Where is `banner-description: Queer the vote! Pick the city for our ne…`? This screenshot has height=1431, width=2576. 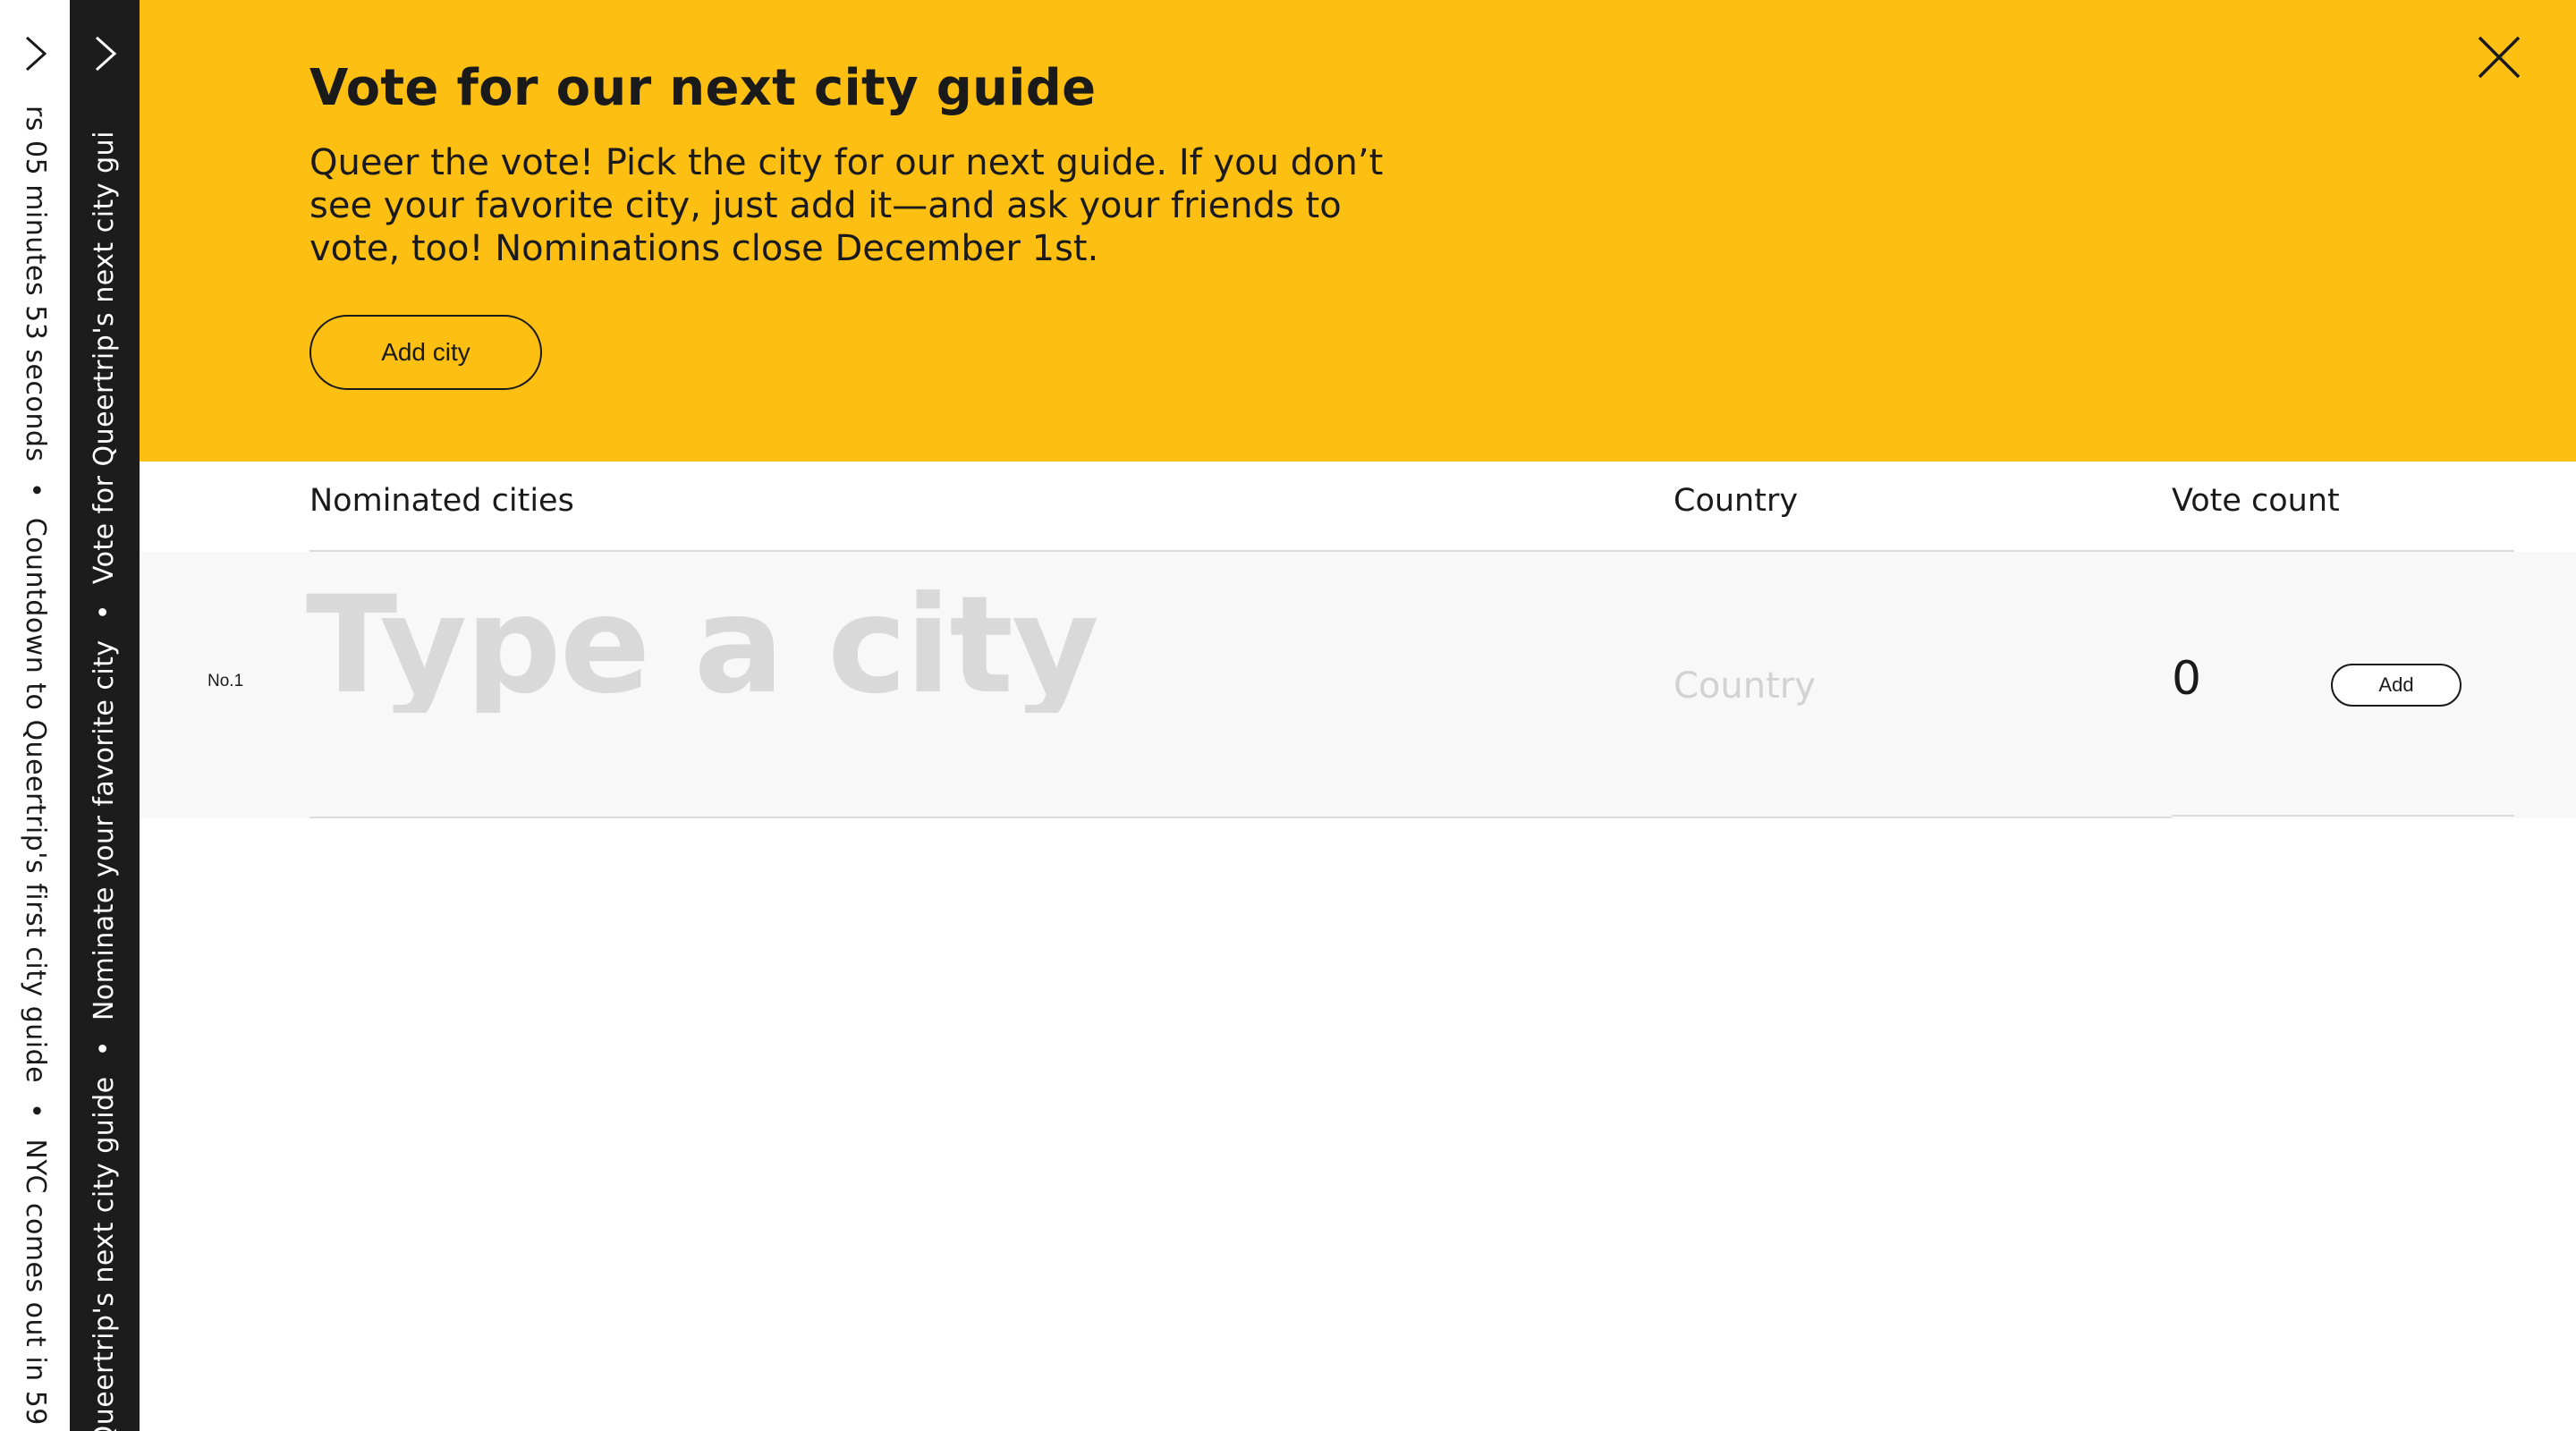
banner-description: Queer the vote! Pick the city for our ne… is located at coordinates (846, 206).